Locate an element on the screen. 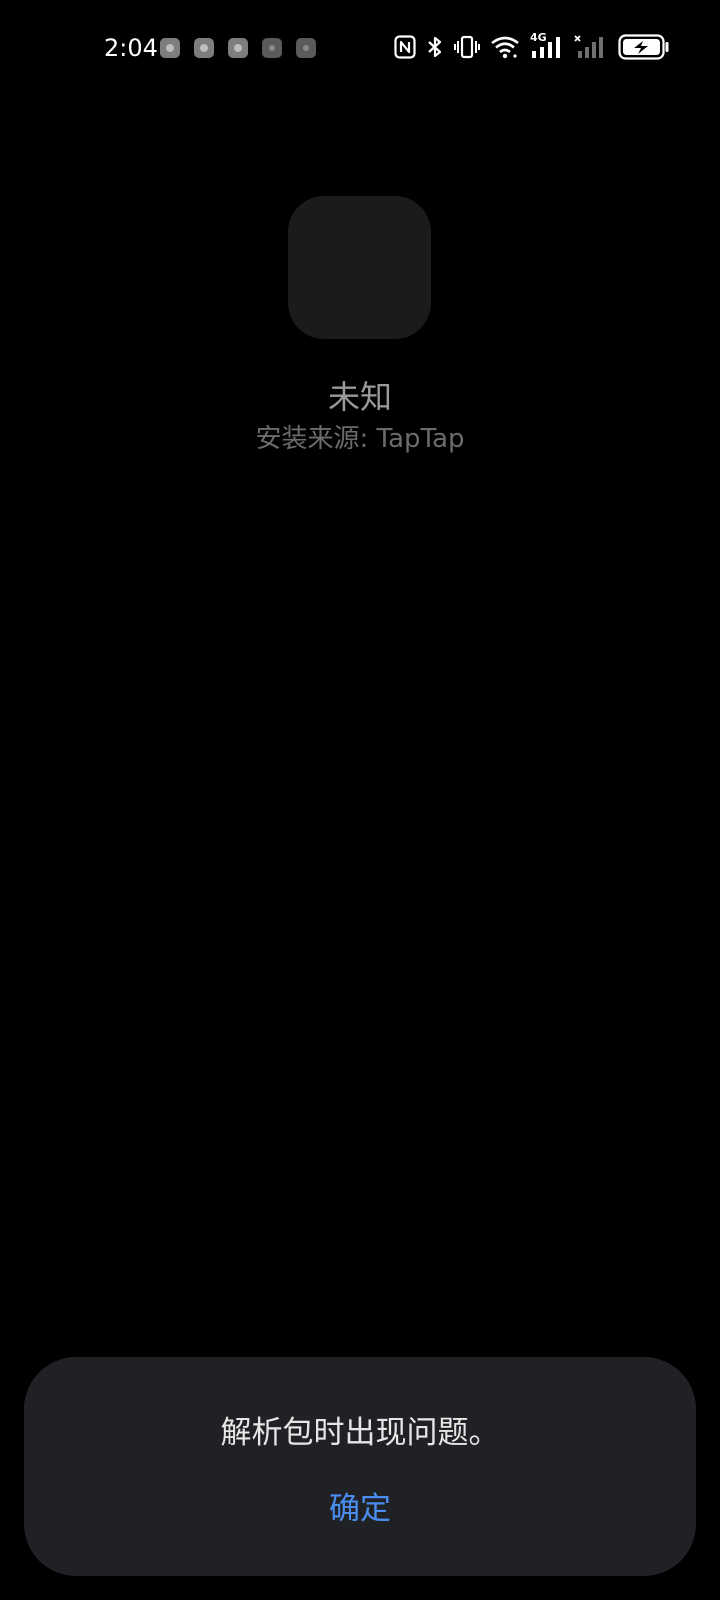 This screenshot has width=720, height=1600. status-time: 2:04 is located at coordinates (131, 48).